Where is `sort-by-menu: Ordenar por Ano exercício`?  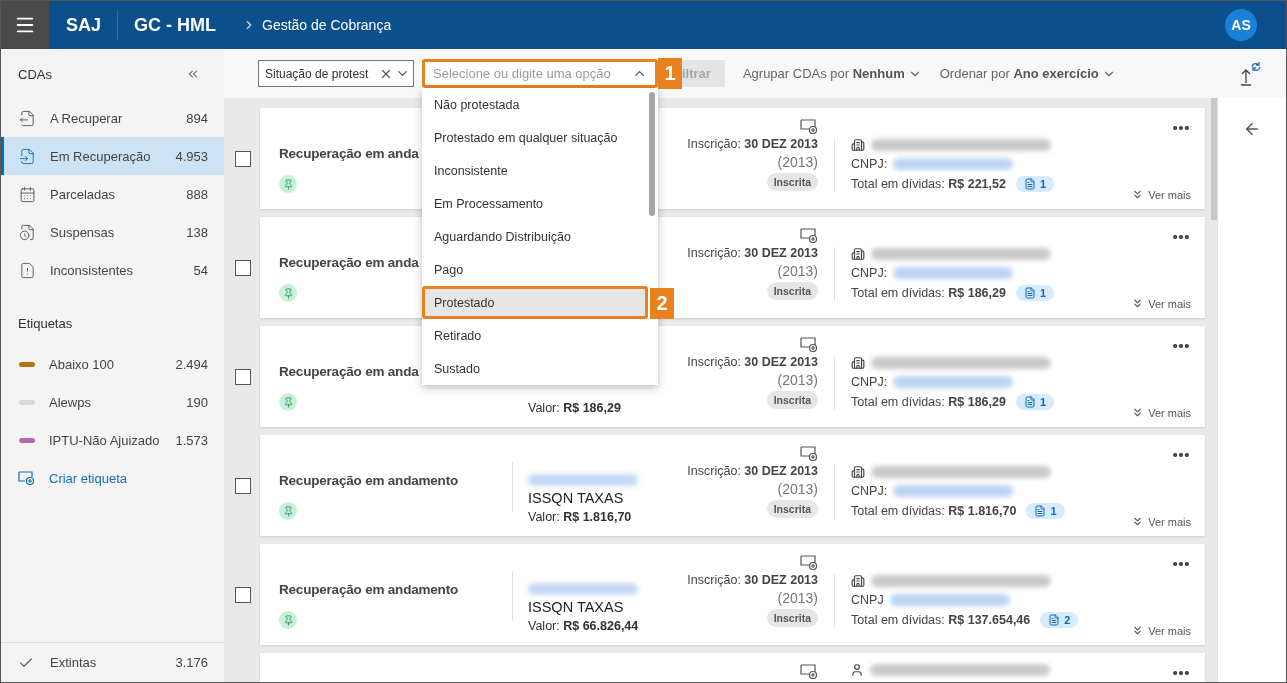 sort-by-menu: Ordenar por Ano exercício is located at coordinates (1027, 73).